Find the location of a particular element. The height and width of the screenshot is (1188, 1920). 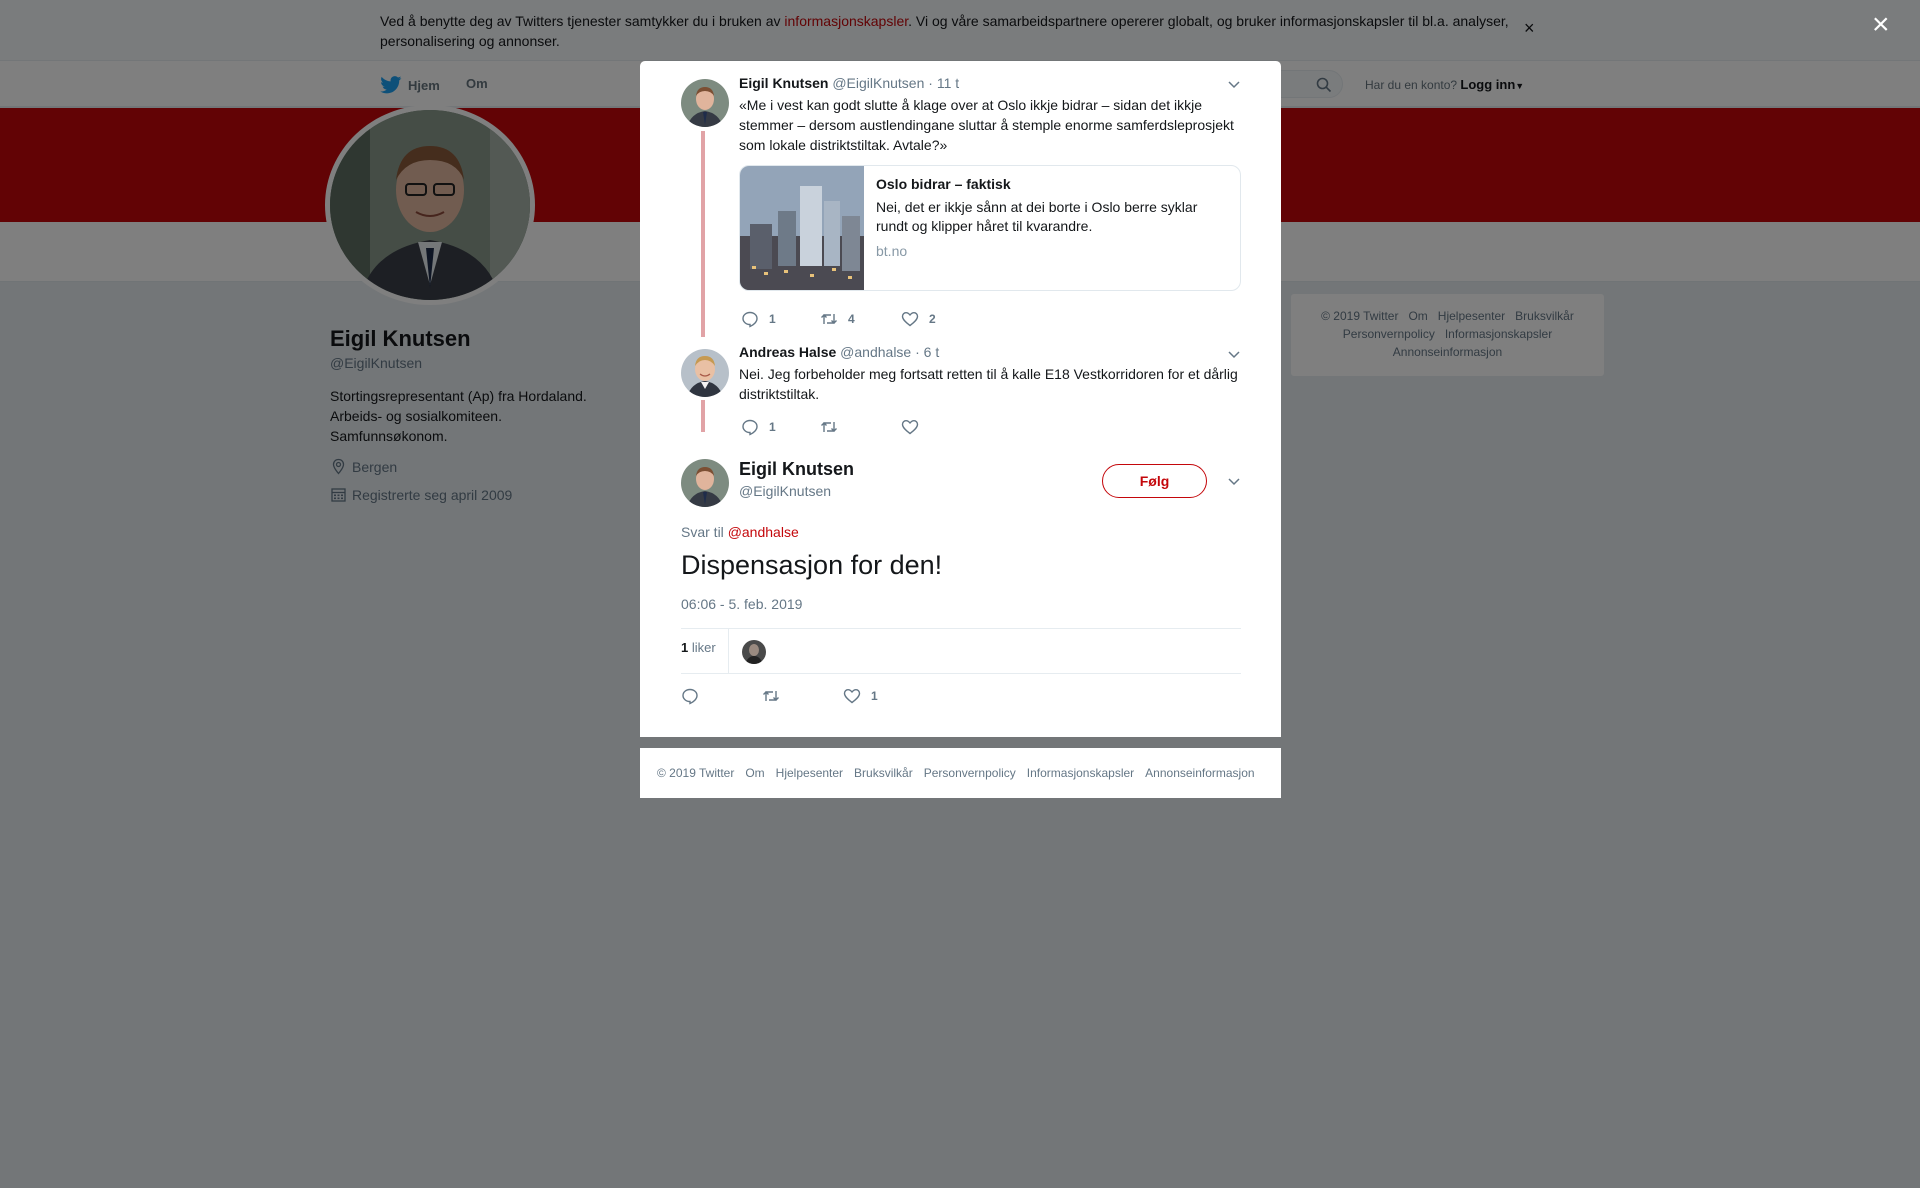

likes-stat-label: liker is located at coordinates (703, 647).